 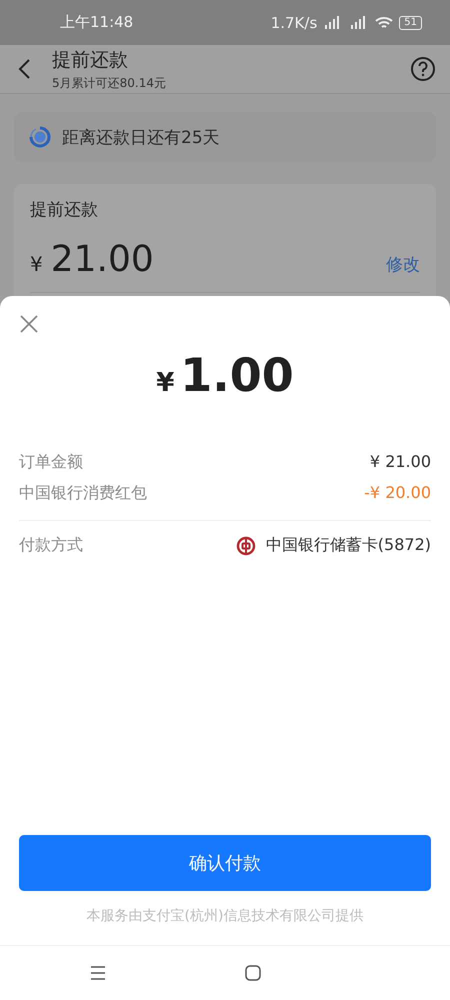 What do you see at coordinates (51, 545) in the screenshot?
I see `method-label: 付款方式` at bounding box center [51, 545].